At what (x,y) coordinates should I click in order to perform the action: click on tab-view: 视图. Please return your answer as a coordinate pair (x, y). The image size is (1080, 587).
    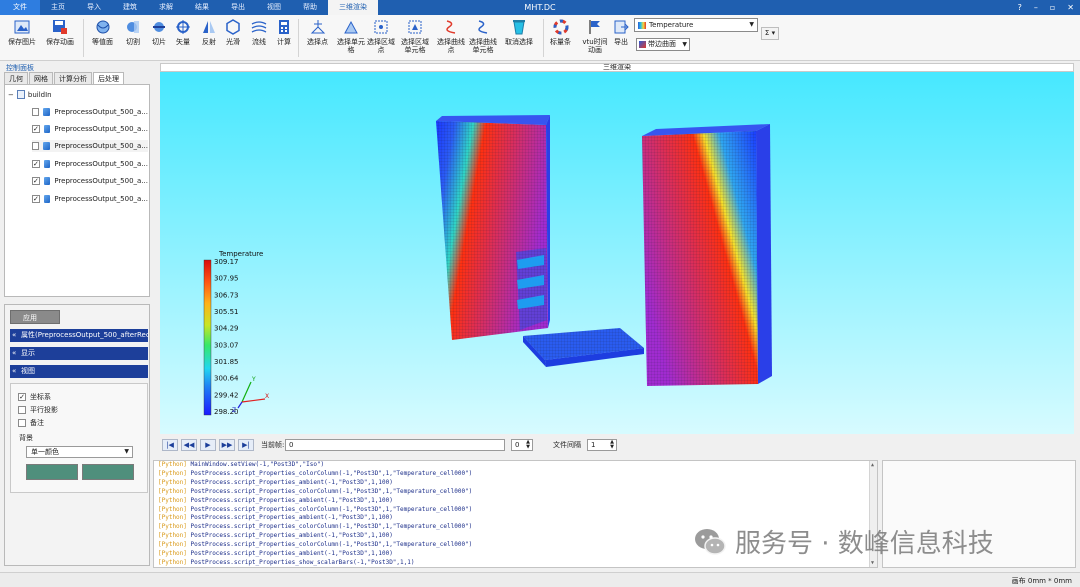
    Looking at the image, I should click on (274, 7).